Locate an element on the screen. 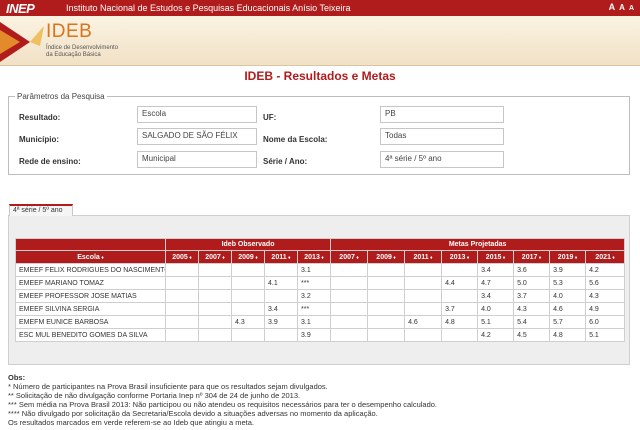 The image size is (640, 430). font-decrease-button: A is located at coordinates (631, 8).